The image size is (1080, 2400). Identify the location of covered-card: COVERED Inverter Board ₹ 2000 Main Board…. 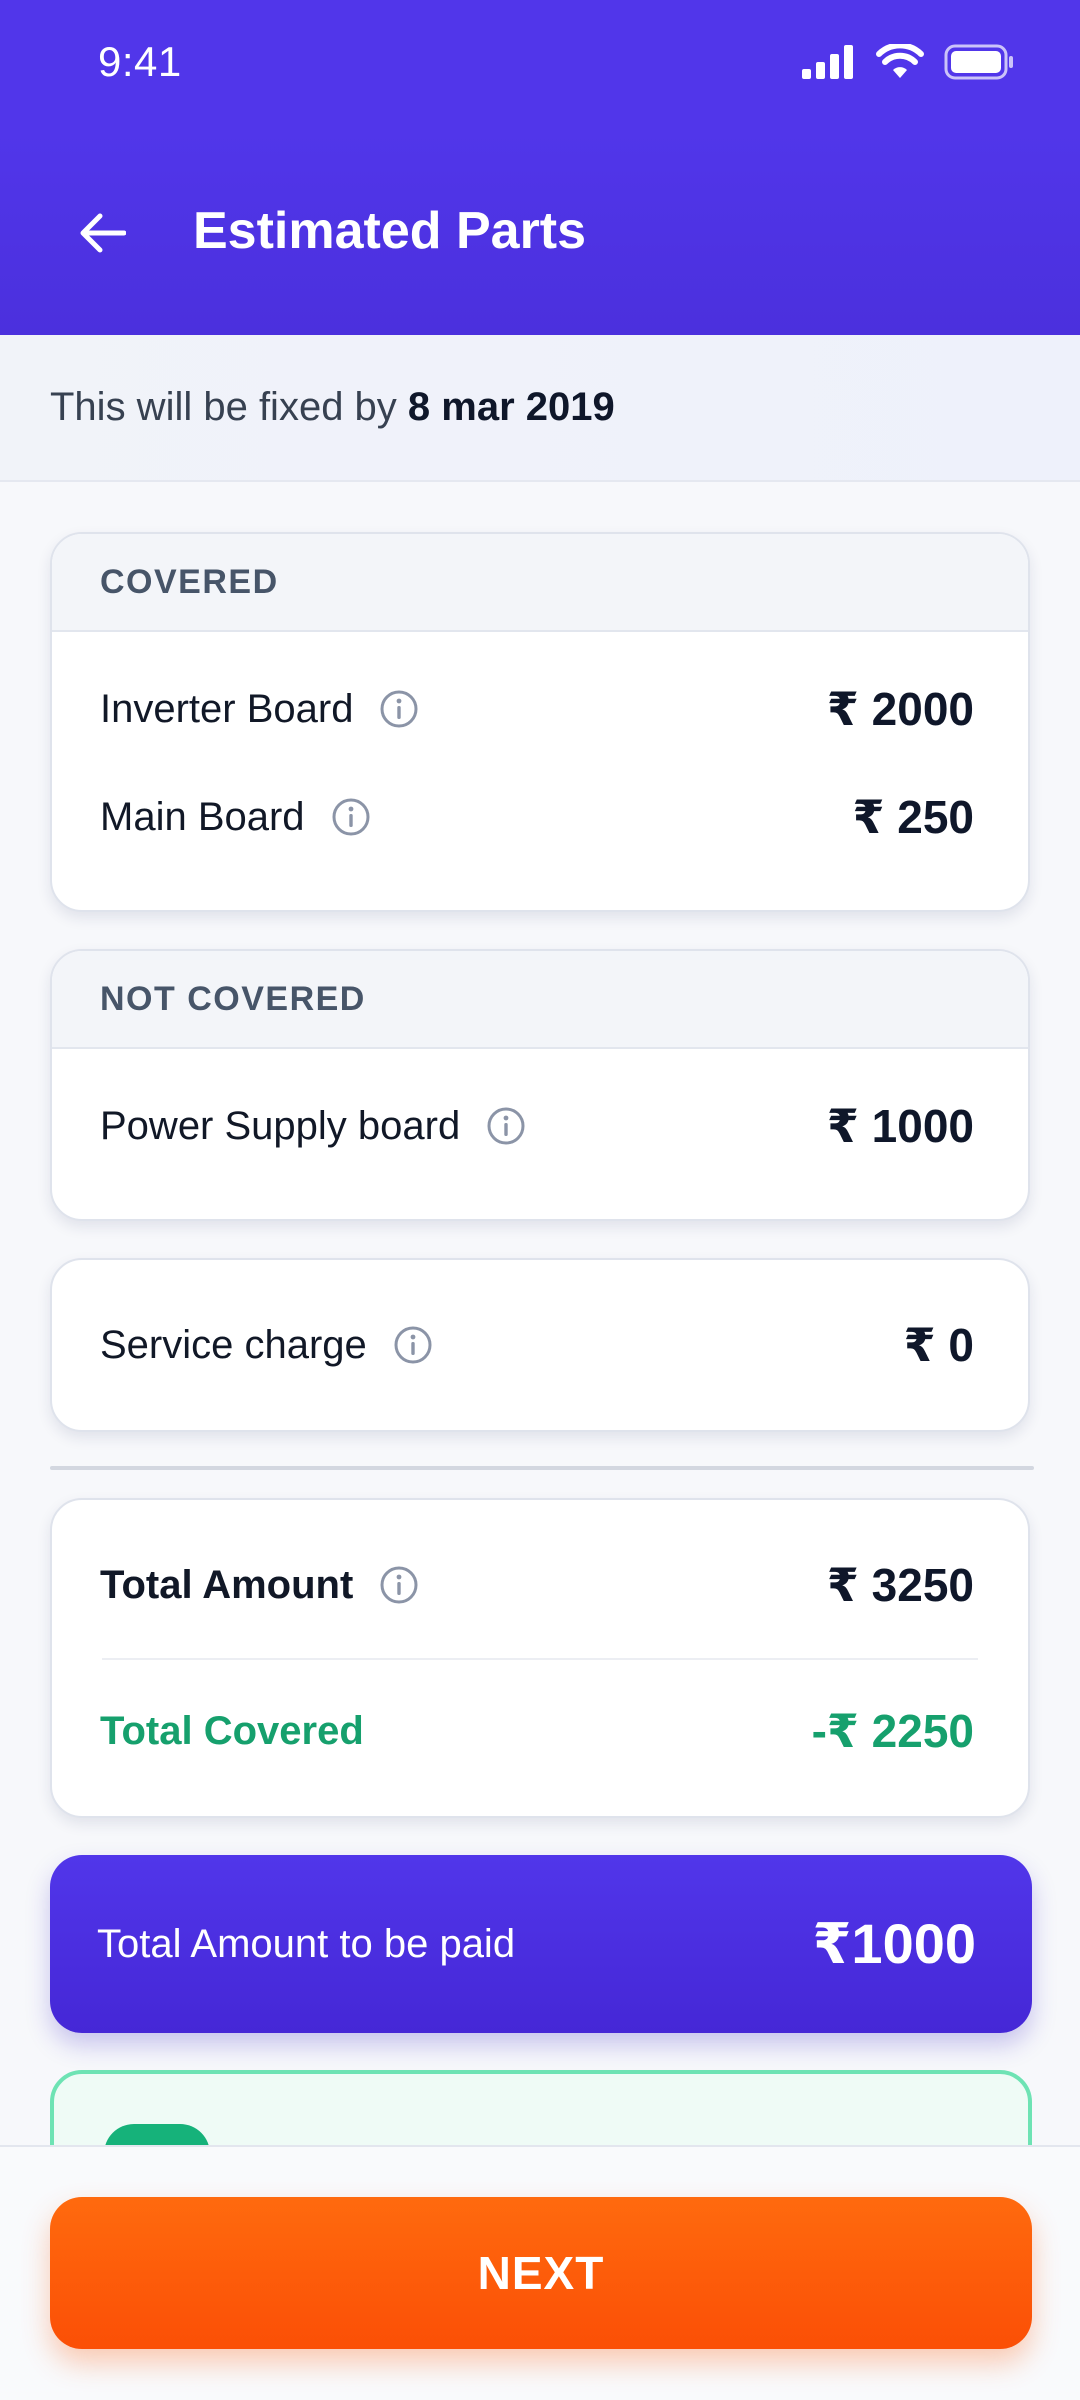
(540, 722).